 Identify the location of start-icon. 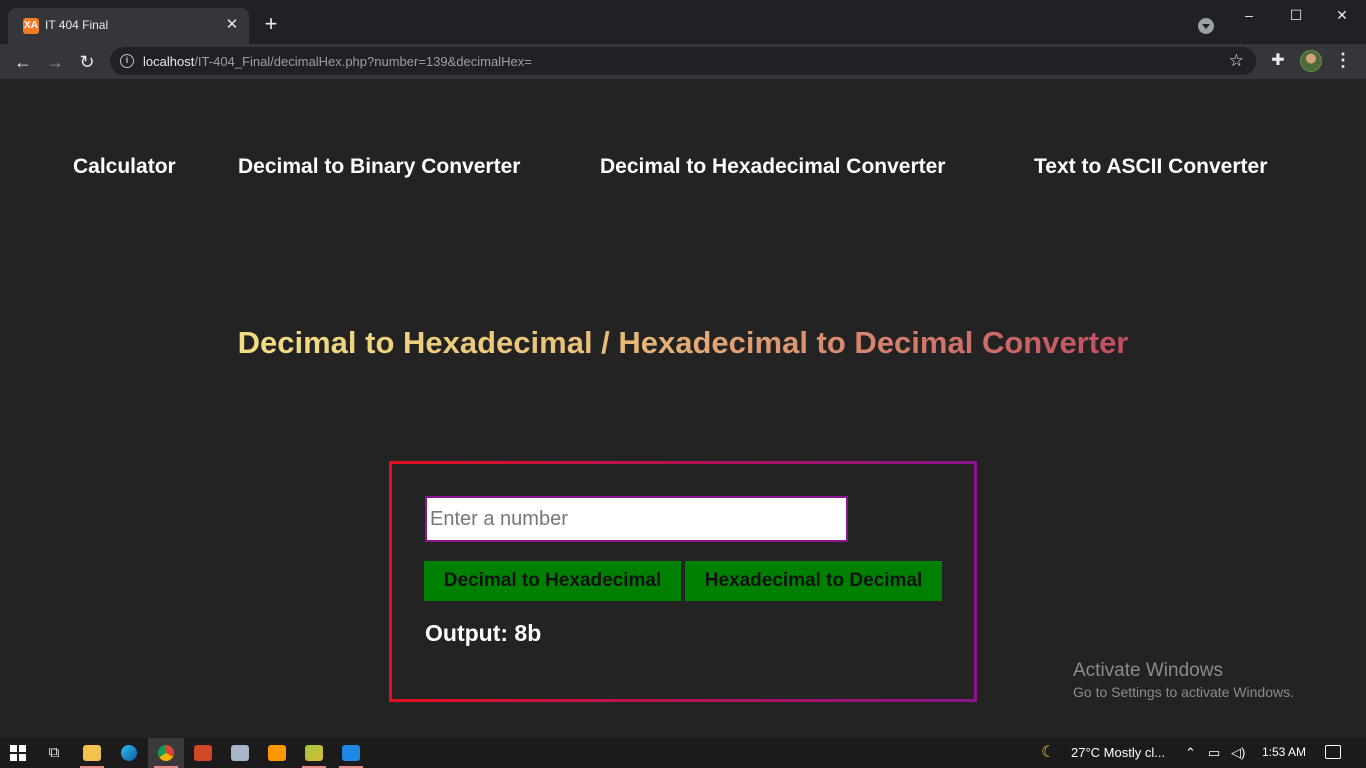
(18, 753).